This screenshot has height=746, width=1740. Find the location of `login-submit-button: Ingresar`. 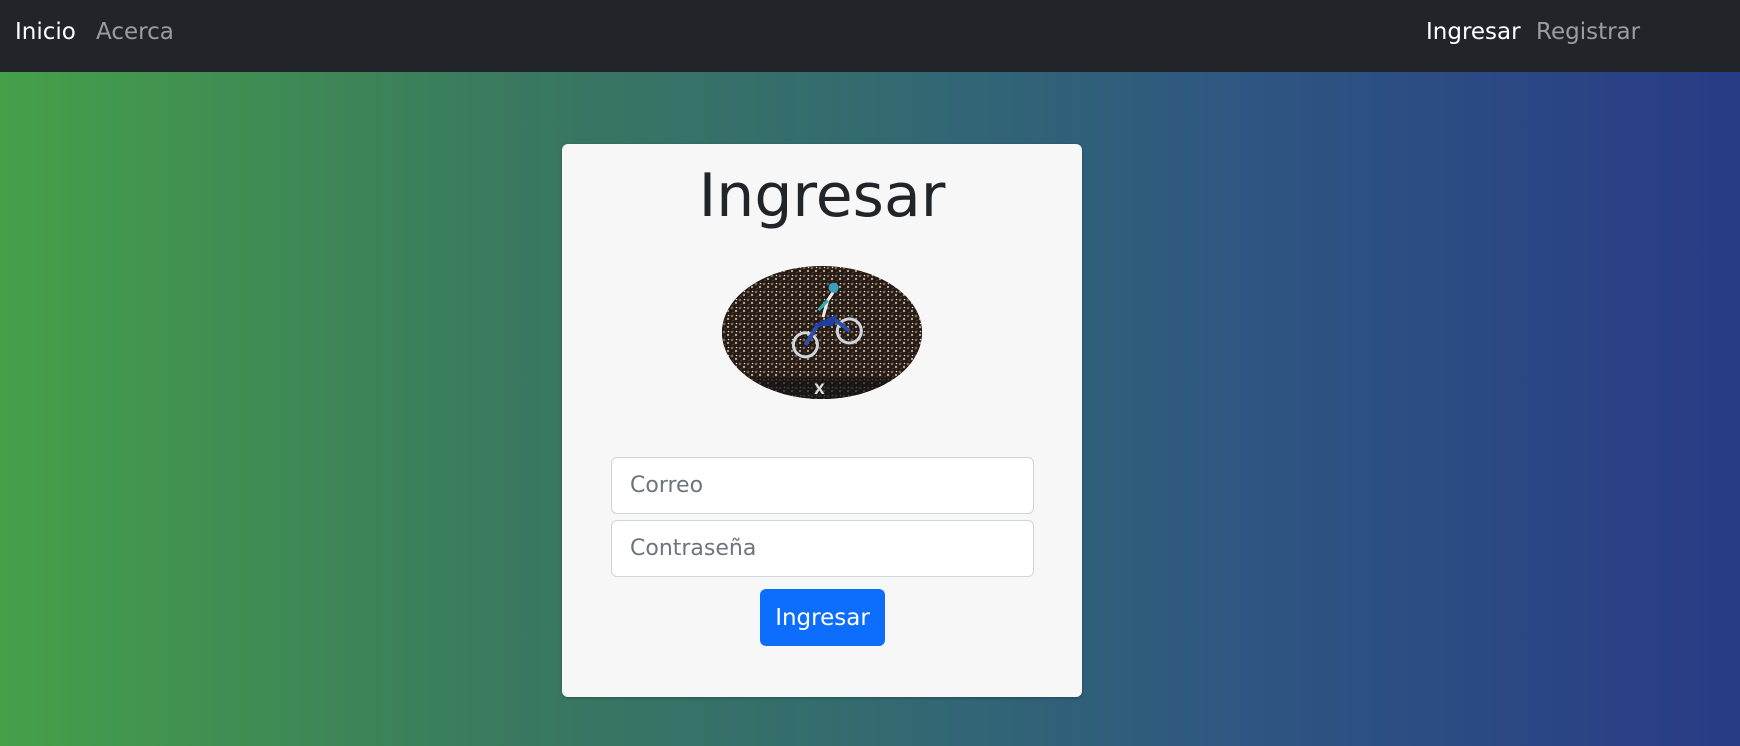

login-submit-button: Ingresar is located at coordinates (822, 617).